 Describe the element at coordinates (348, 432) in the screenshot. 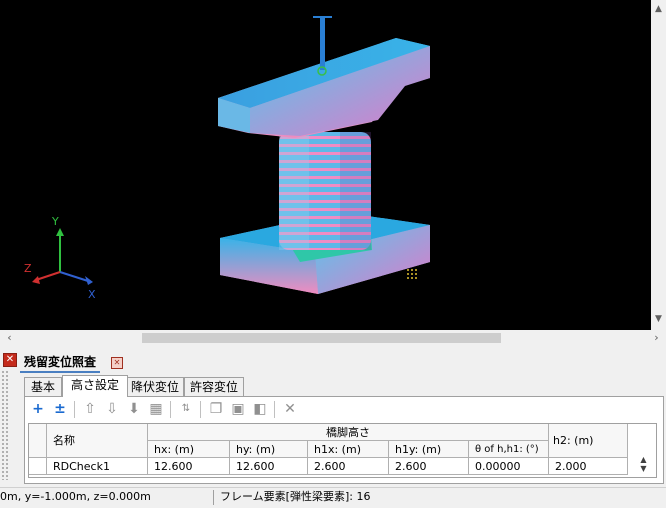

I see `column-group-header-pier-height: 橋脚高さ` at that location.